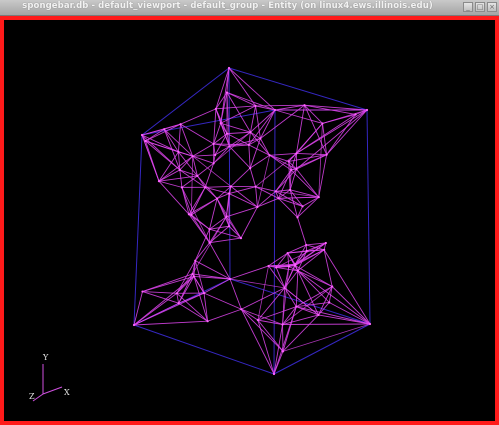 This screenshot has height=425, width=499. Describe the element at coordinates (492, 7) in the screenshot. I see `close-icon: ×` at that location.